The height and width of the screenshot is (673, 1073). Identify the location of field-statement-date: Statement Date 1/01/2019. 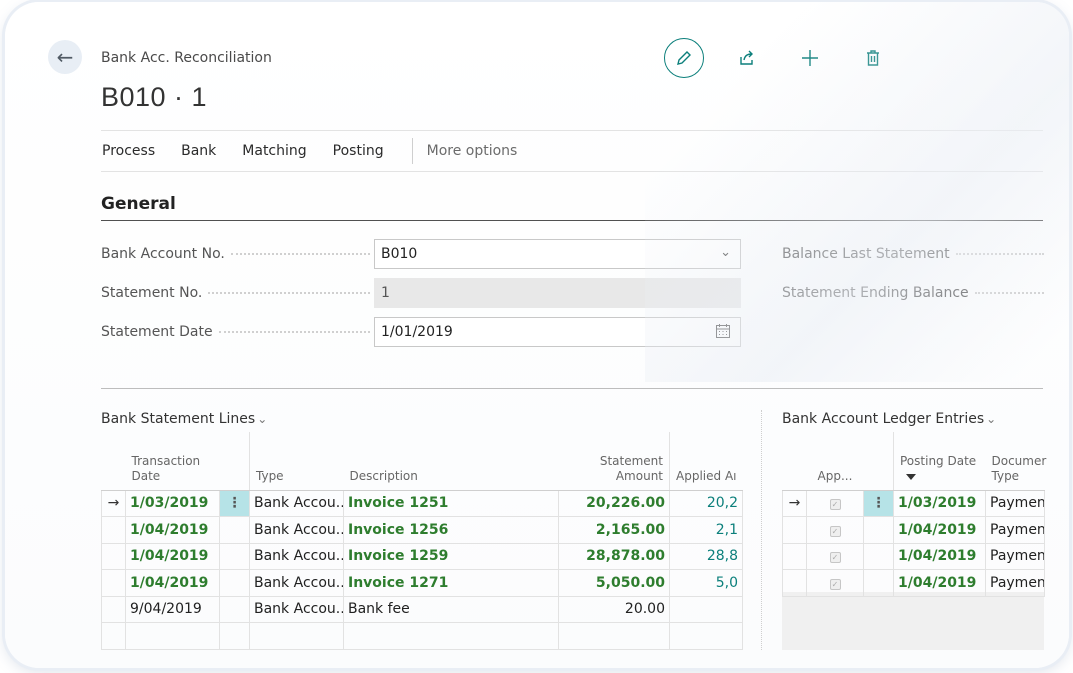
(421, 332).